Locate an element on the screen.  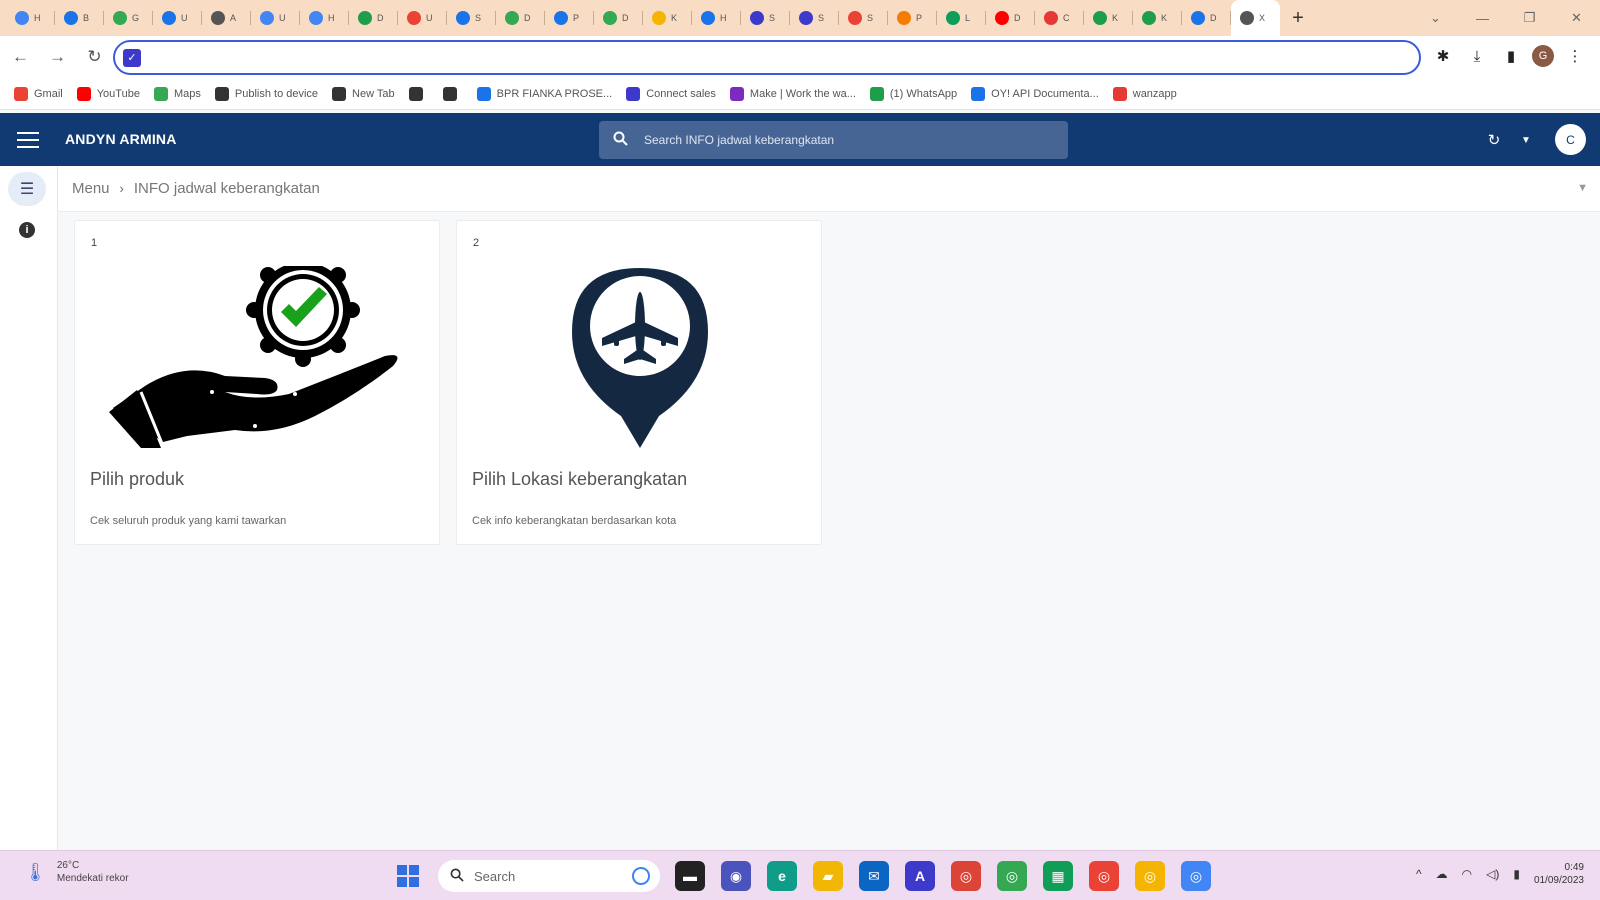
side-panel-icon: ▮ is located at coordinates (1511, 56).